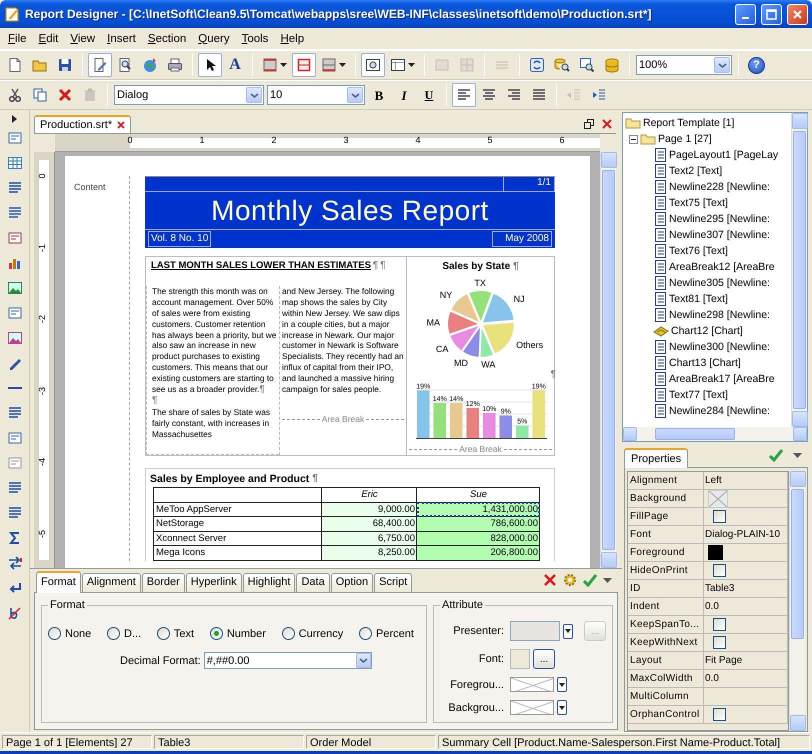 This screenshot has height=754, width=812. Describe the element at coordinates (313, 582) in the screenshot. I see `tab: Data` at that location.